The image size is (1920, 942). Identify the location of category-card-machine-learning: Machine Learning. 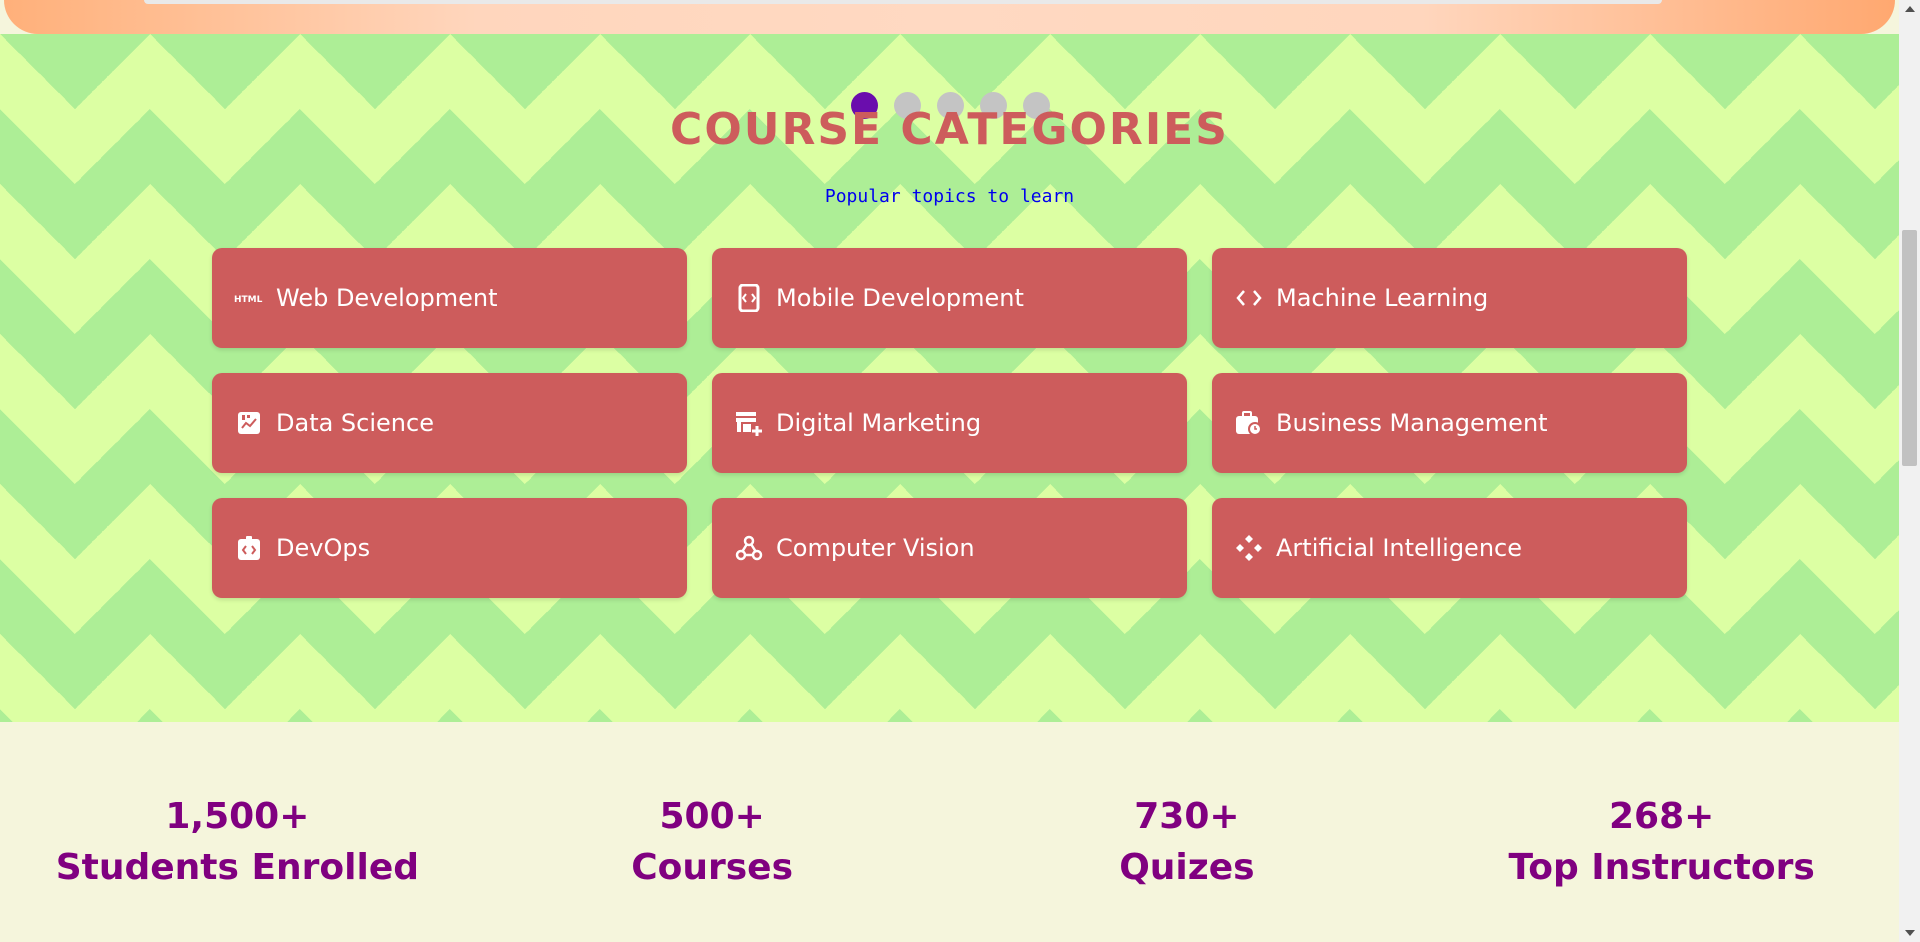
(1449, 298).